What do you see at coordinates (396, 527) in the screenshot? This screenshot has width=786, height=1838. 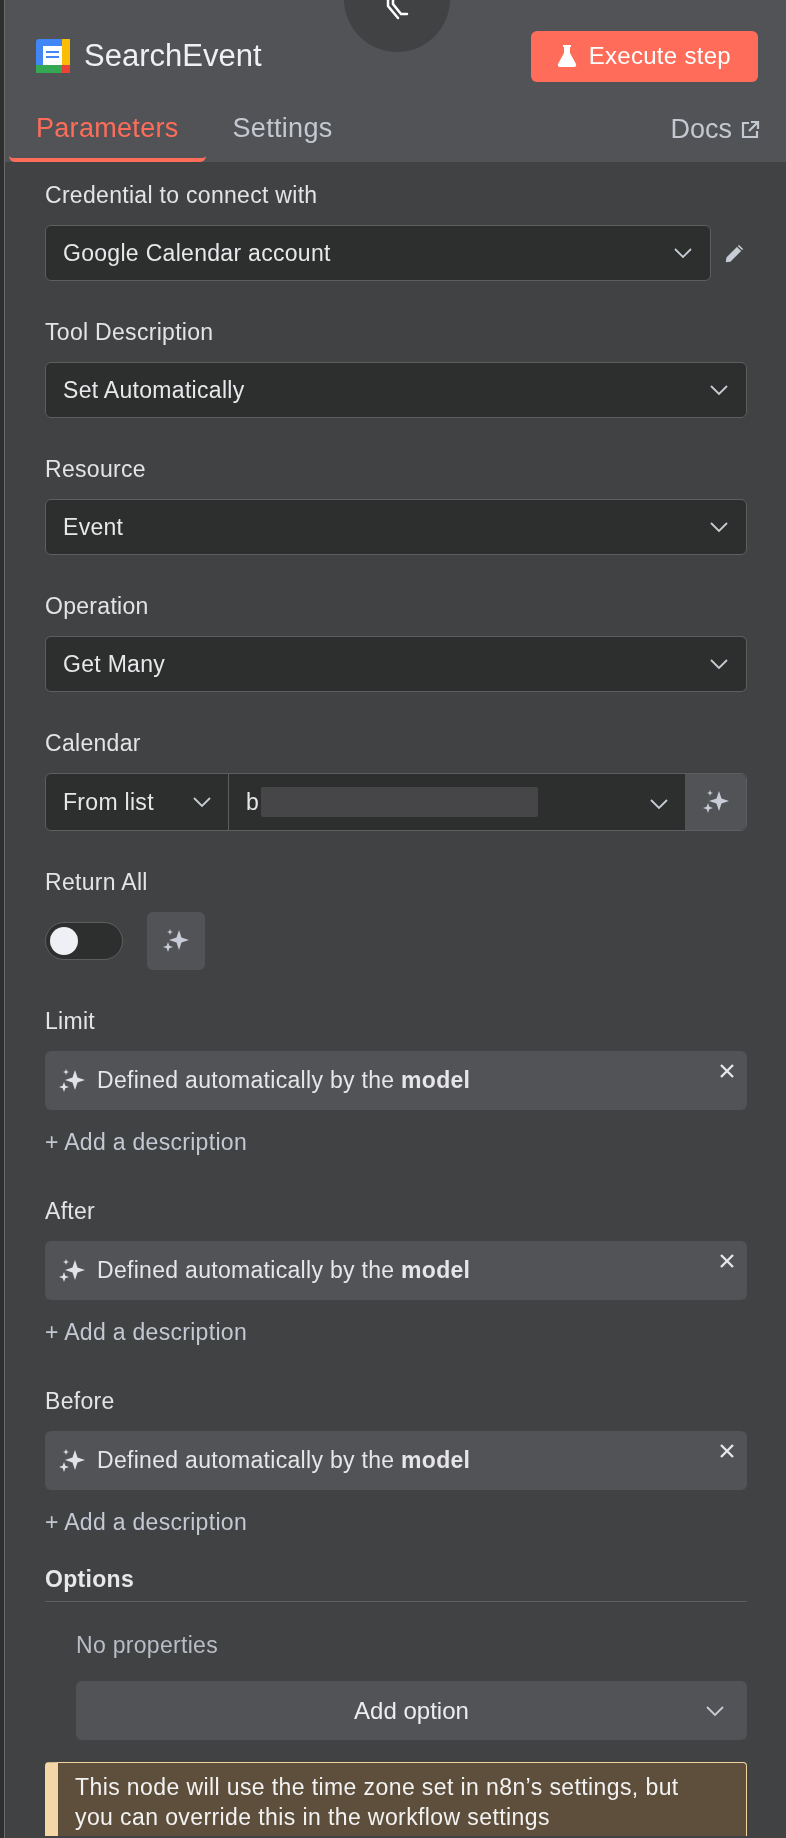 I see `dropdown-field: Event` at bounding box center [396, 527].